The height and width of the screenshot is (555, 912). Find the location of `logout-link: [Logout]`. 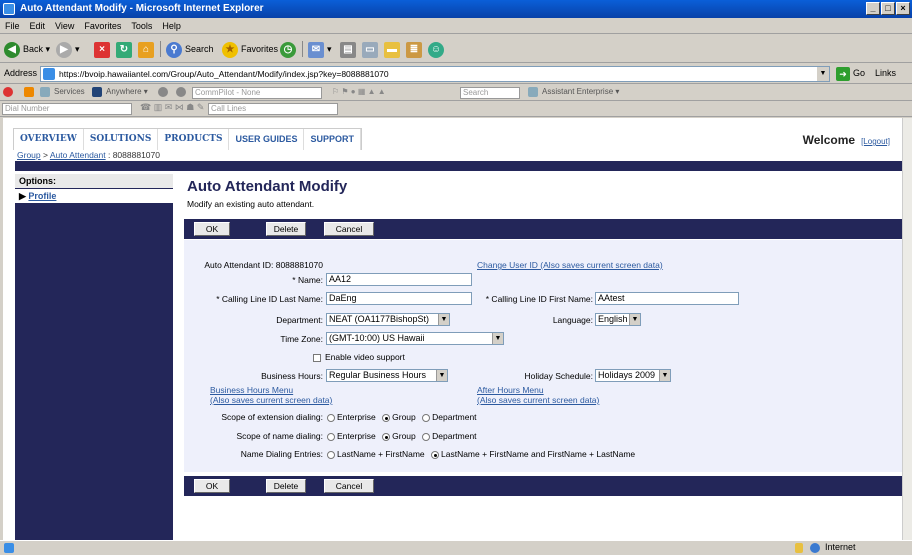

logout-link: [Logout] is located at coordinates (875, 141).